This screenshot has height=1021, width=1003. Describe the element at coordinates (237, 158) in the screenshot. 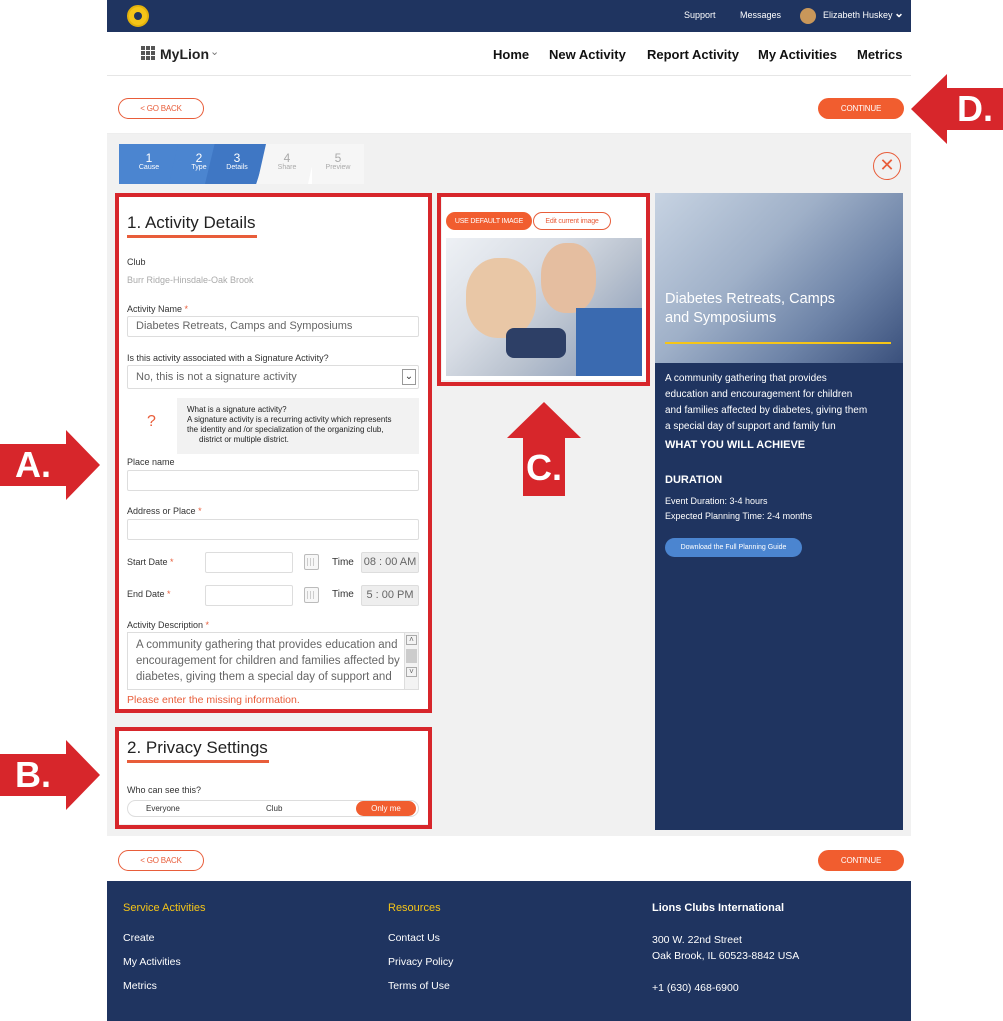

I see `step-3-number: 3` at that location.